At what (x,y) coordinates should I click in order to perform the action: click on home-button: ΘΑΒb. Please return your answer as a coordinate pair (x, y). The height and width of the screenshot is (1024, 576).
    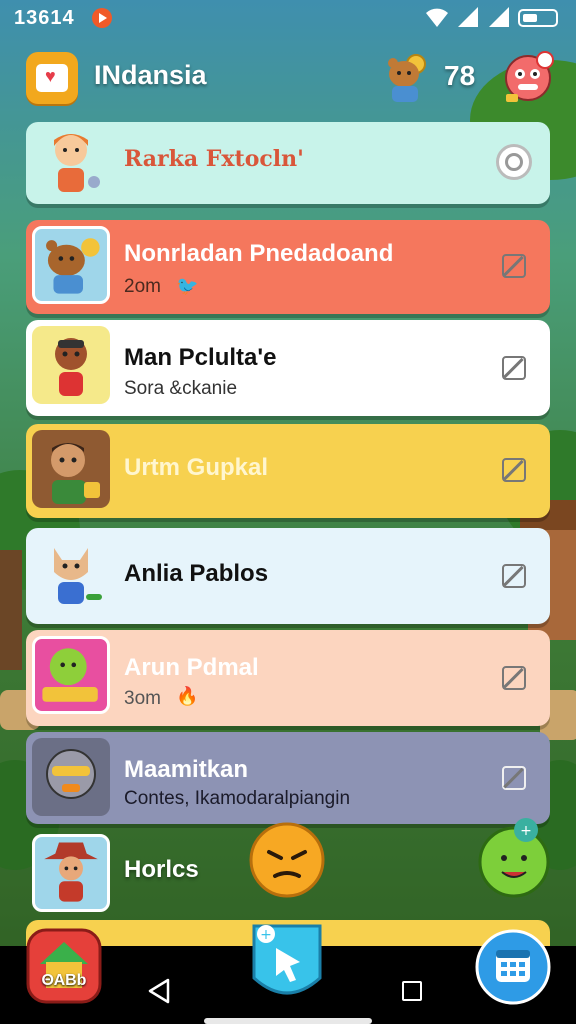
    Looking at the image, I should click on (64, 966).